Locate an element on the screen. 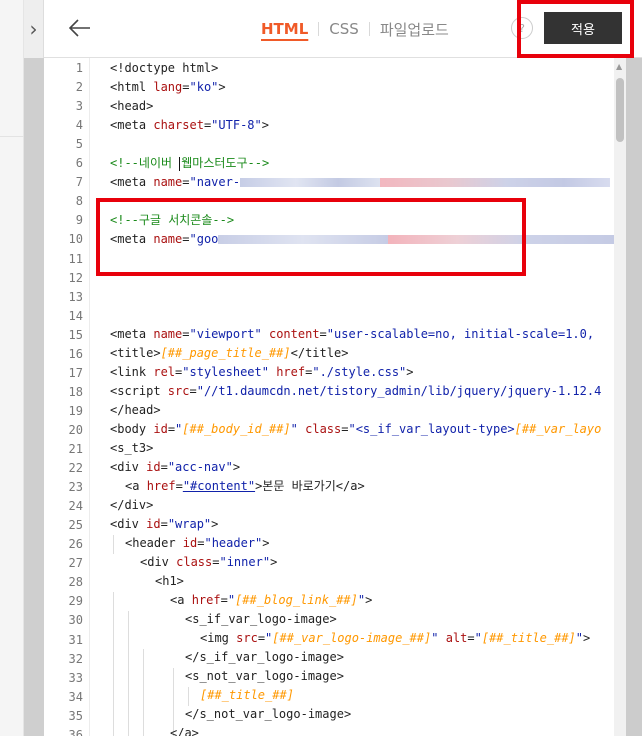 The width and height of the screenshot is (642, 736). code-line-23: <a href="#content">본문 바로가기</a> is located at coordinates (245, 486).